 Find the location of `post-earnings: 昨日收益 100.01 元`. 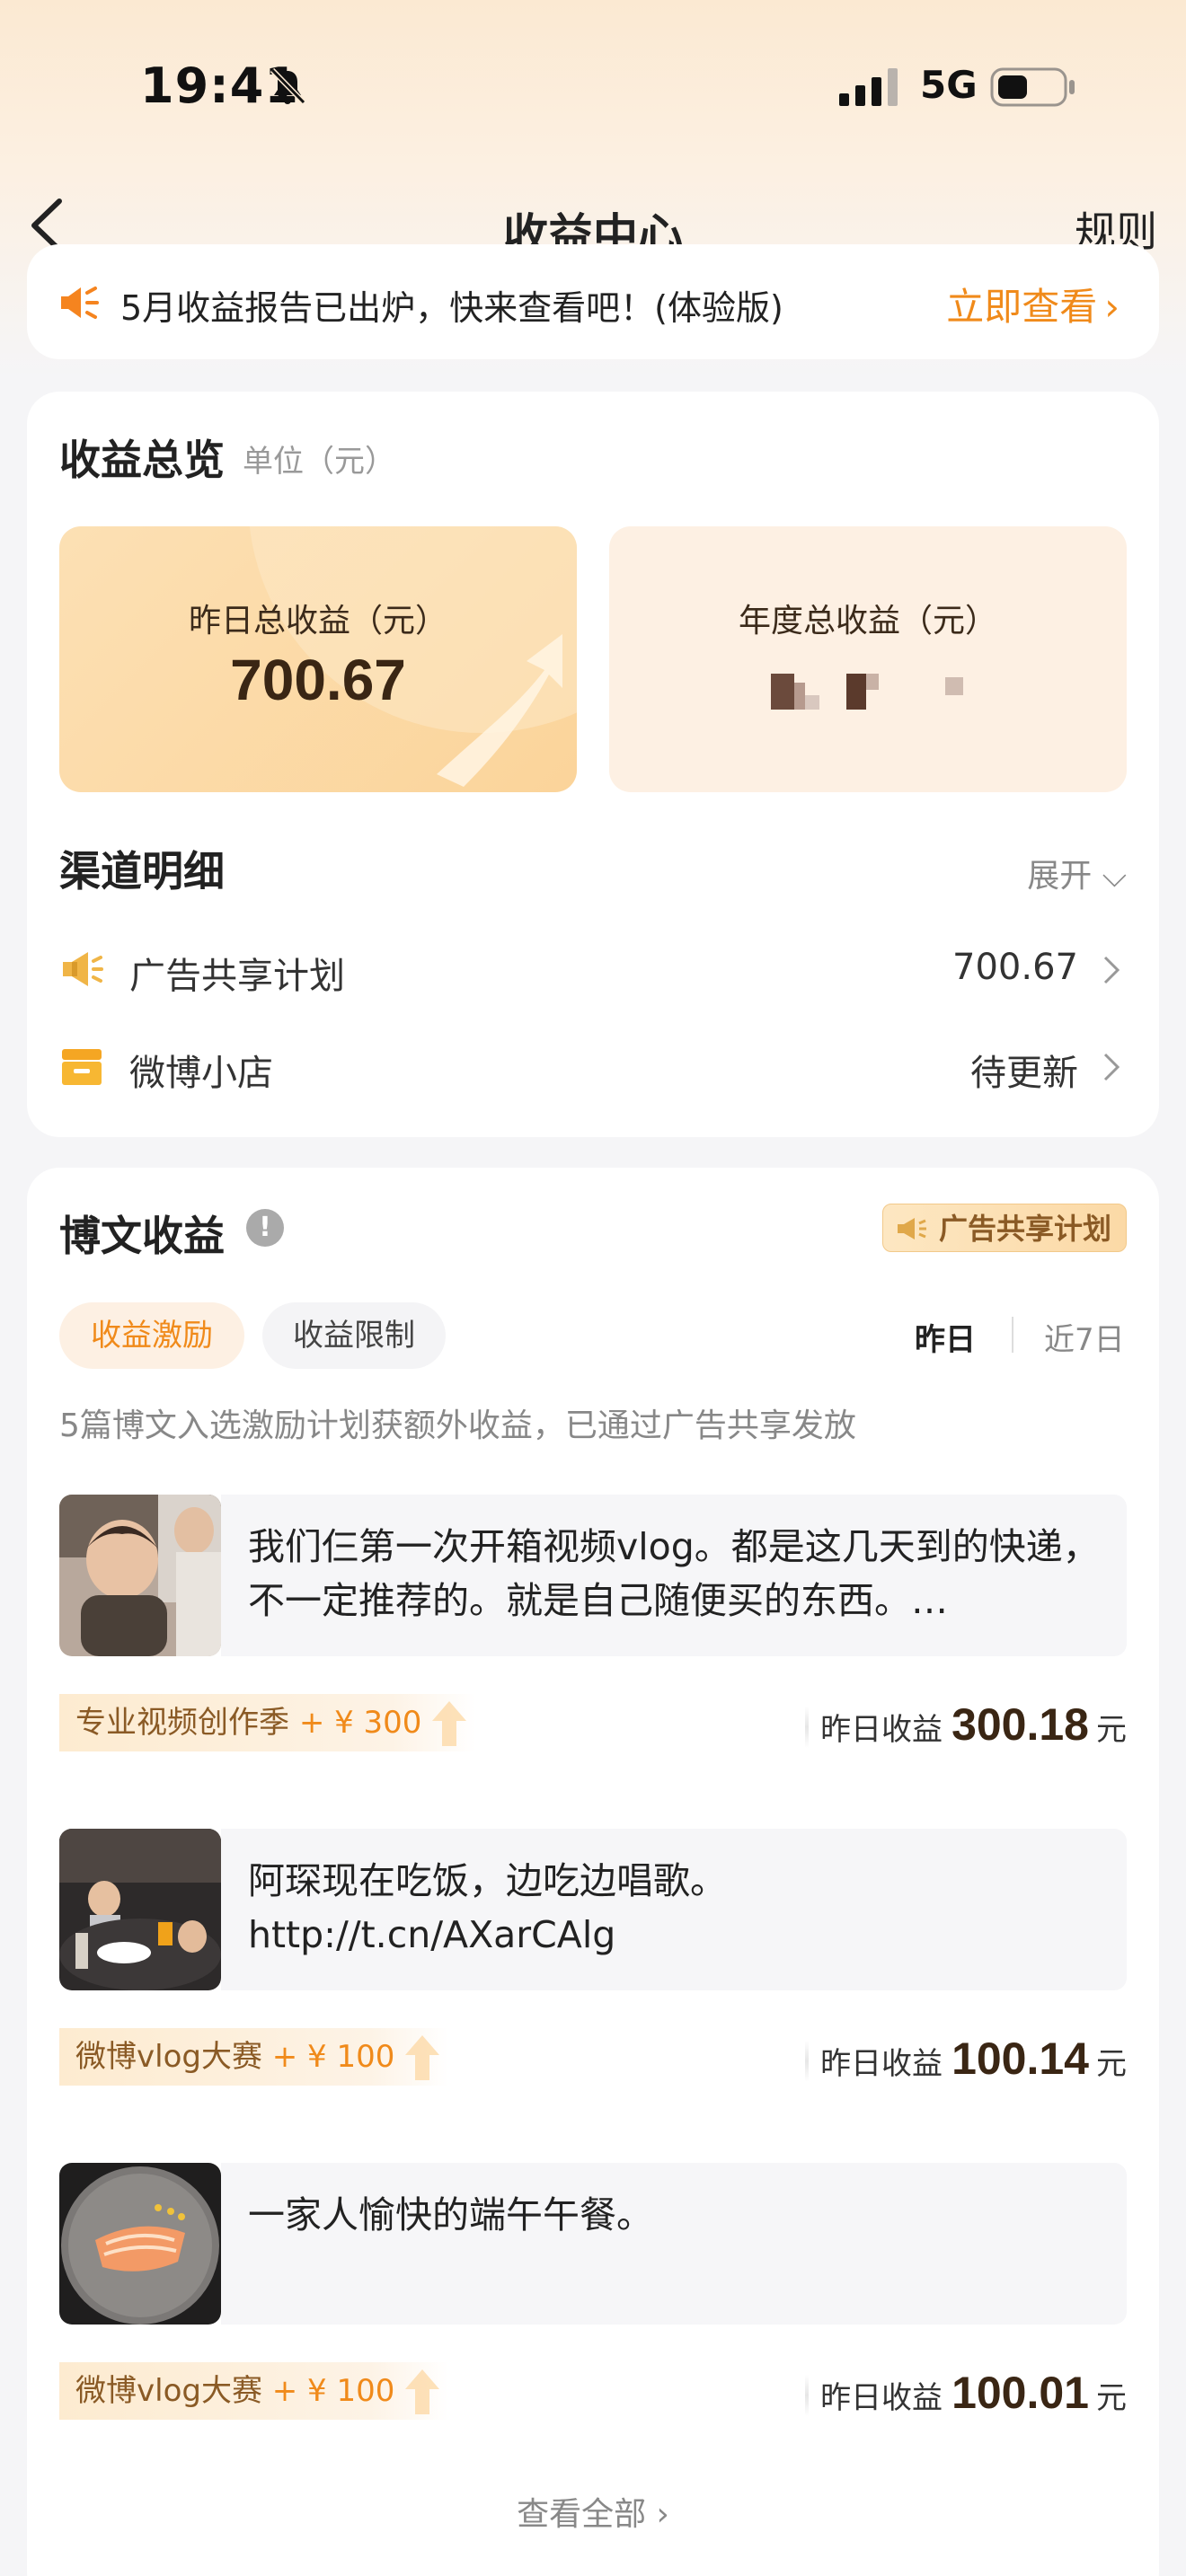

post-earnings: 昨日收益 100.01 元 is located at coordinates (973, 2393).